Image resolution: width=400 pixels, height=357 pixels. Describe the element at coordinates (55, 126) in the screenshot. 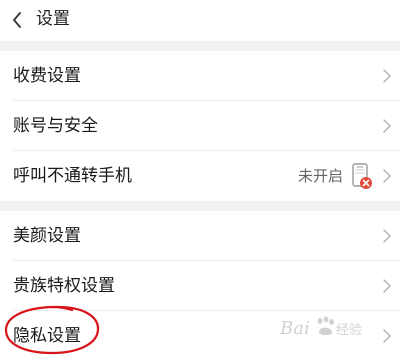

I see `menu-item-label: 账号与安全` at that location.